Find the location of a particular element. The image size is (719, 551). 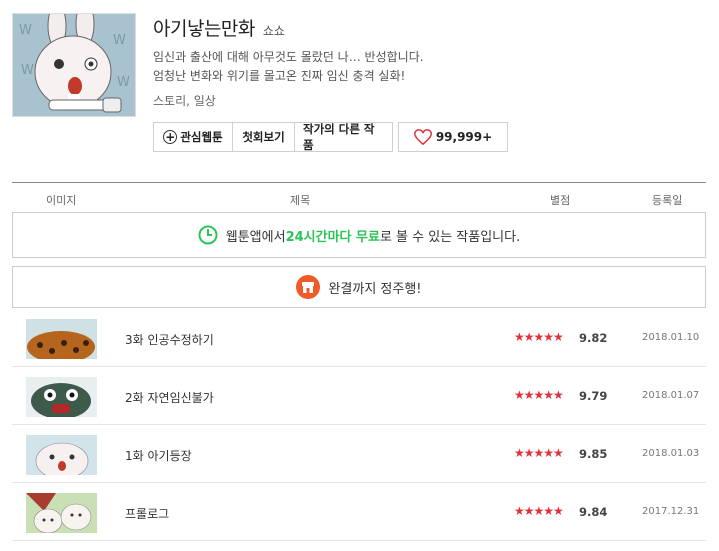

cookie-illustration-icon is located at coordinates (61, 339).